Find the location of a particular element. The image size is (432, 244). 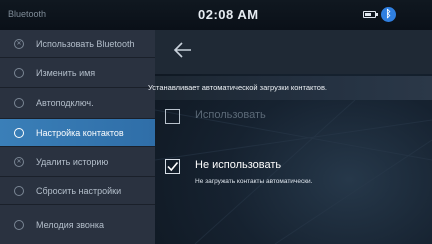

battery-icon is located at coordinates (370, 14).